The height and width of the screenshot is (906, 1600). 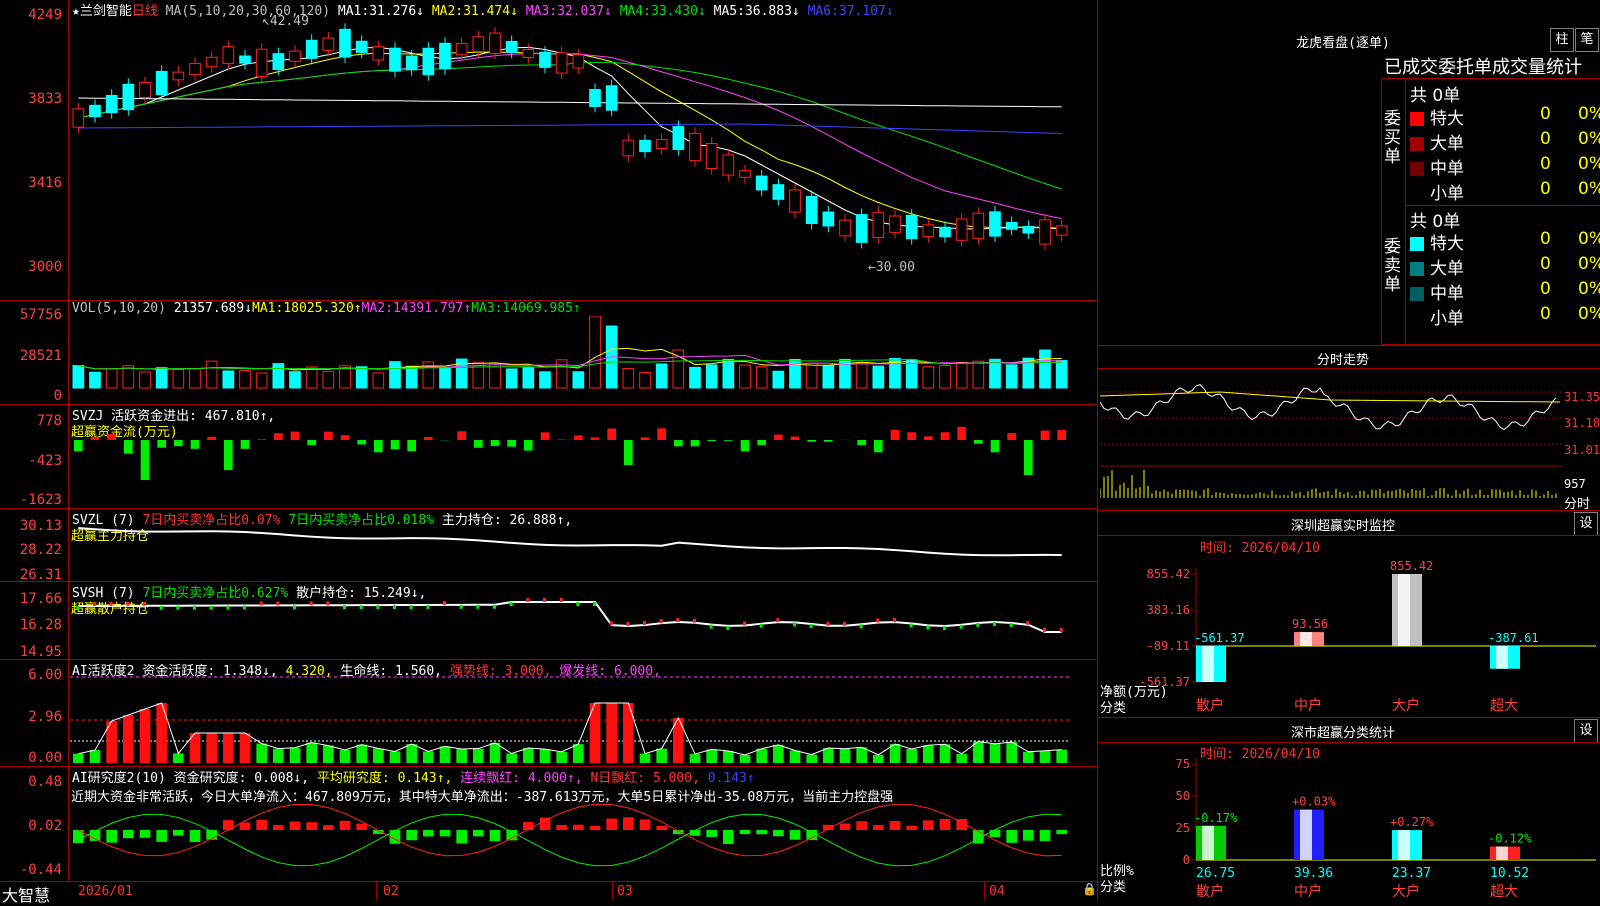 I want to click on ai-research-y-tick: -0.44, so click(x=31, y=870).